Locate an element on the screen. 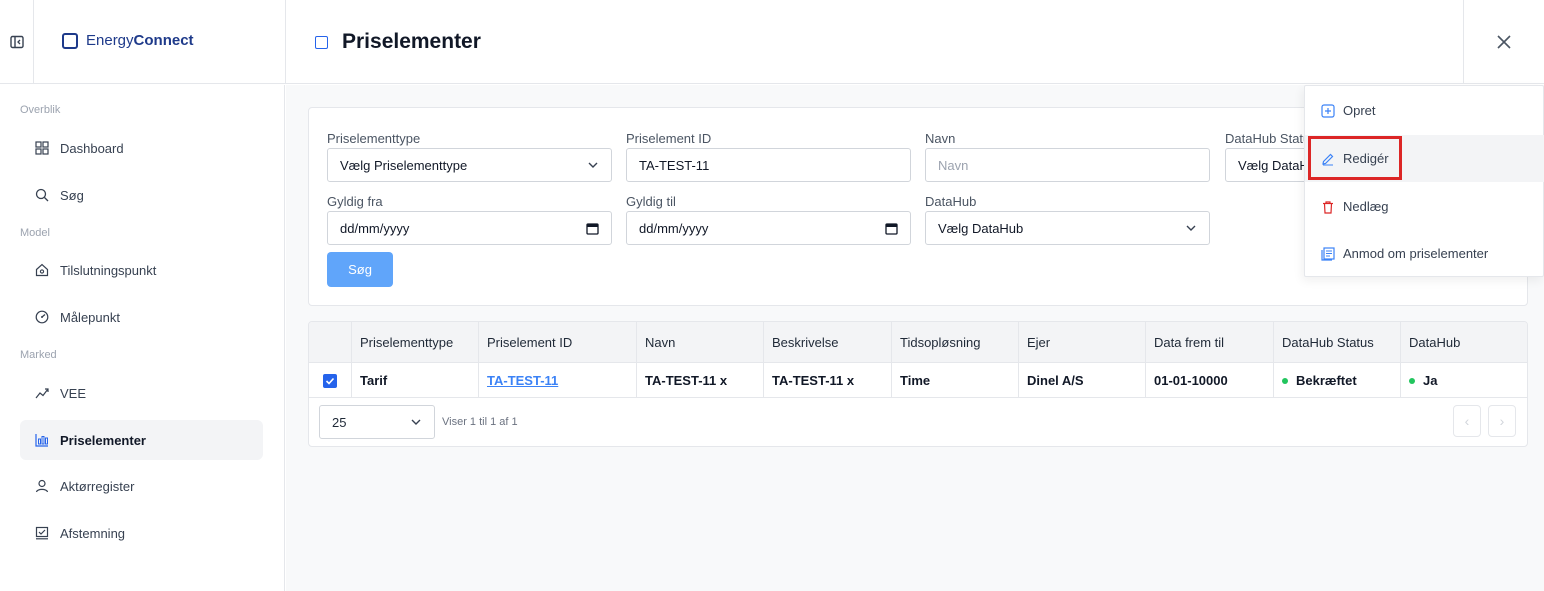  price-chart-icon is located at coordinates (42, 440).